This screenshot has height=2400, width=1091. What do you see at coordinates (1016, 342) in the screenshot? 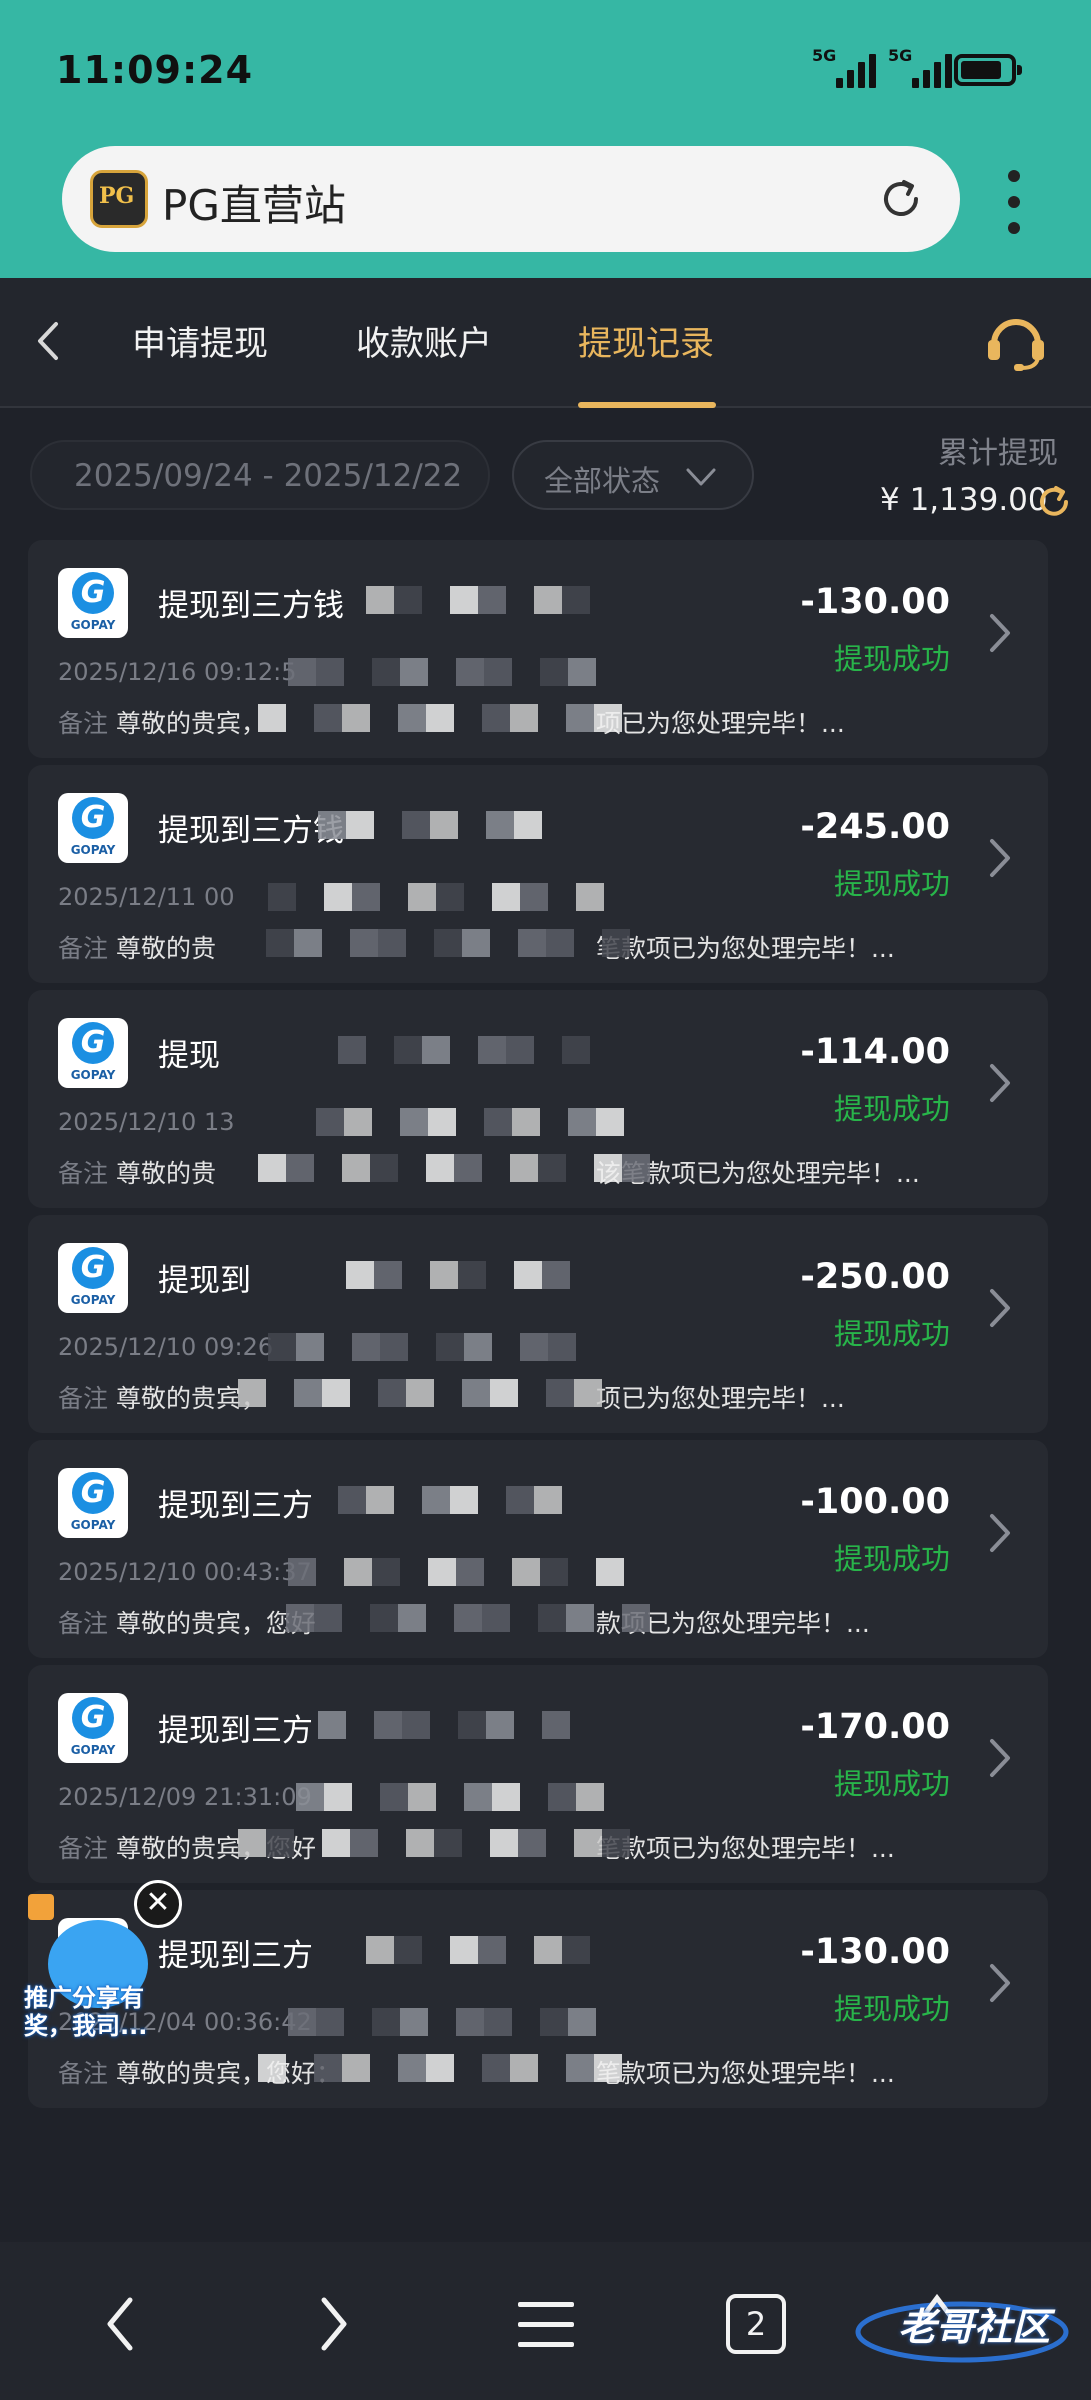
I see `customer-service-icon` at bounding box center [1016, 342].